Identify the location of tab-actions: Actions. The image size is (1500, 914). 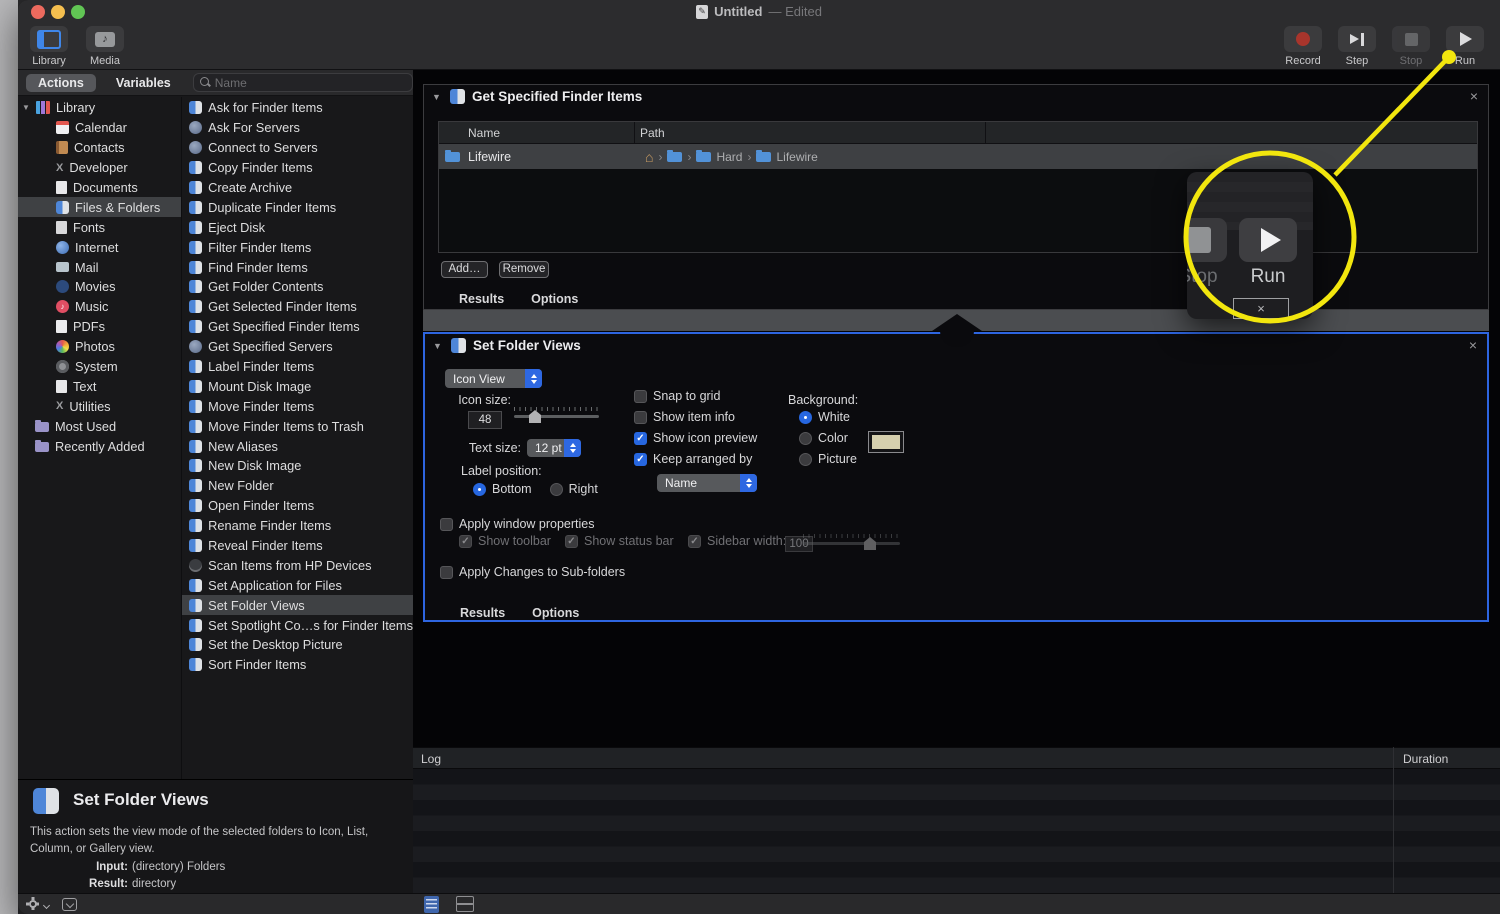
(61, 82).